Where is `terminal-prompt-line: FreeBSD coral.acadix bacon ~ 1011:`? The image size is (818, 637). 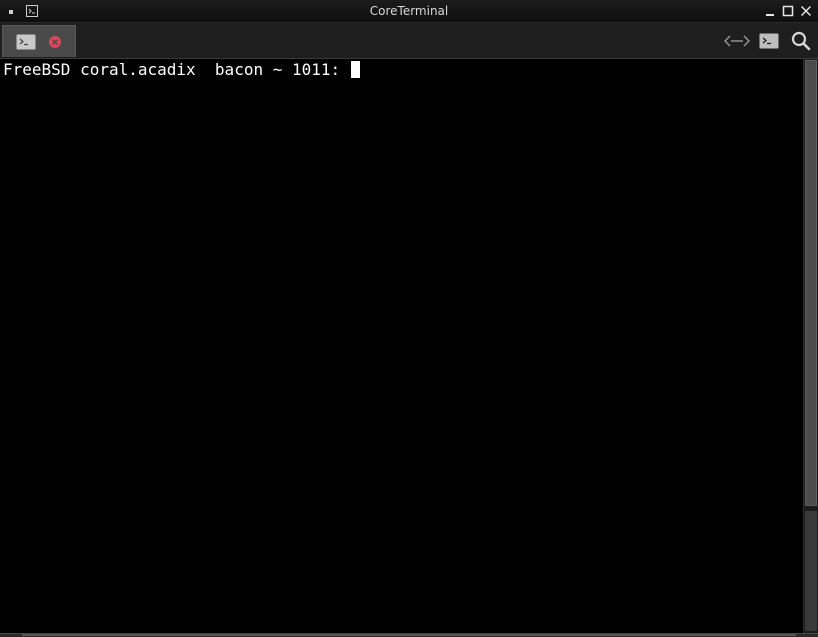 terminal-prompt-line: FreeBSD coral.acadix bacon ~ 1011: is located at coordinates (181, 70).